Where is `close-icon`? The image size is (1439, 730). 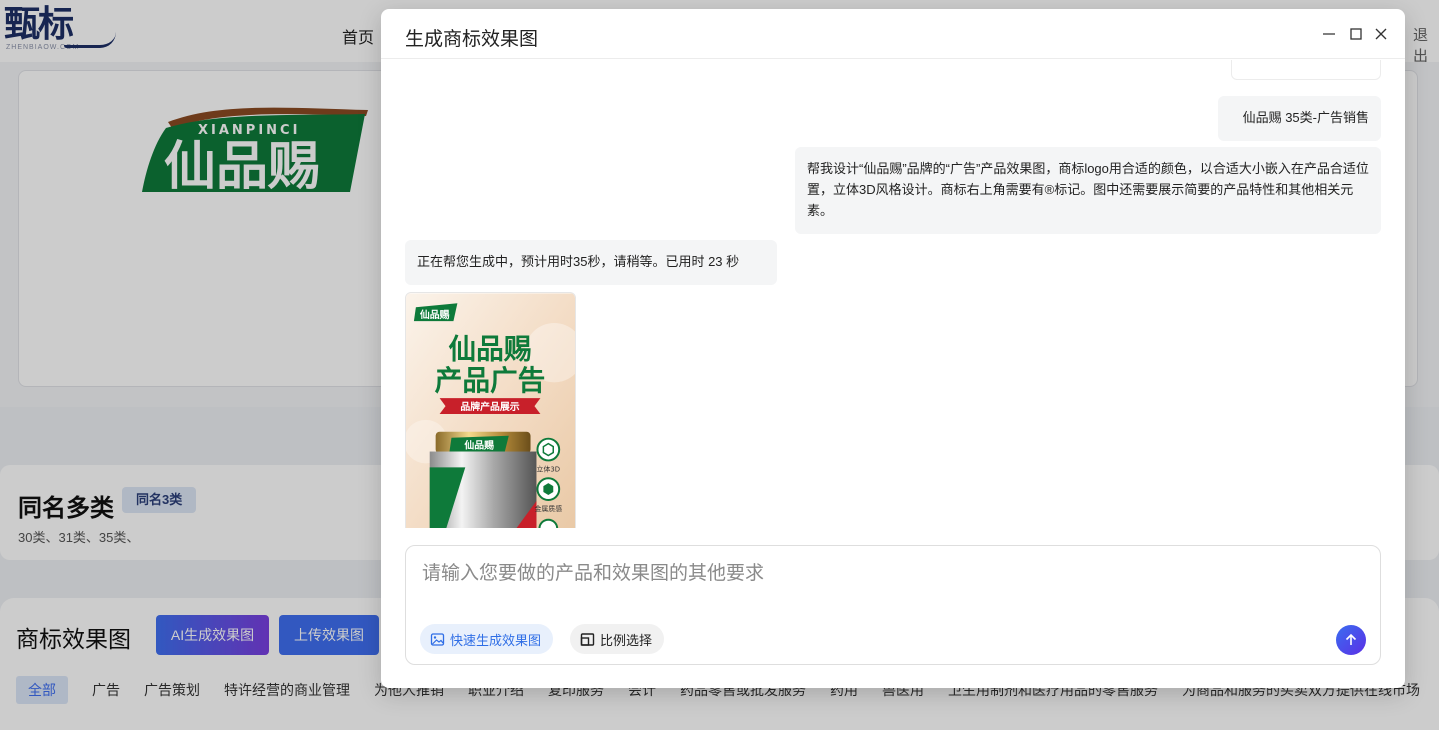
close-icon is located at coordinates (1381, 34).